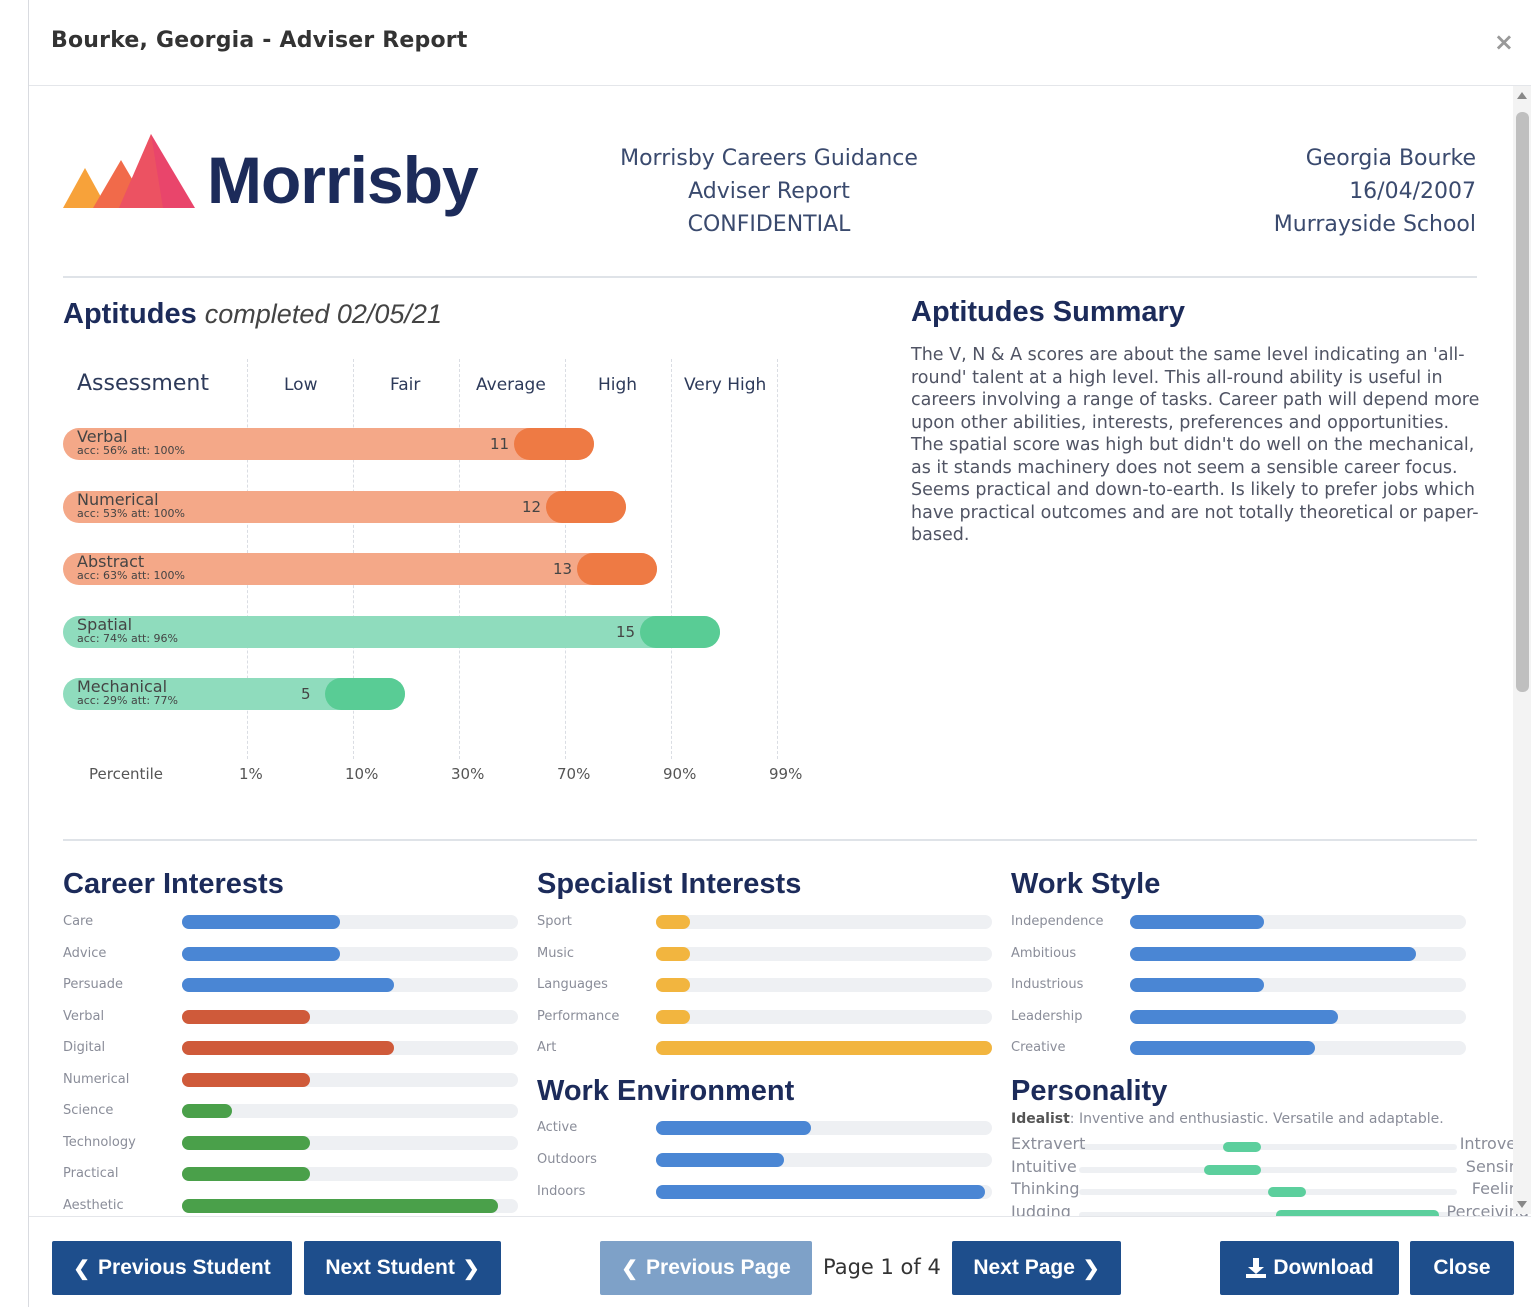 This screenshot has height=1307, width=1531. Describe the element at coordinates (1522, 1204) in the screenshot. I see `scroll-down-icon` at that location.